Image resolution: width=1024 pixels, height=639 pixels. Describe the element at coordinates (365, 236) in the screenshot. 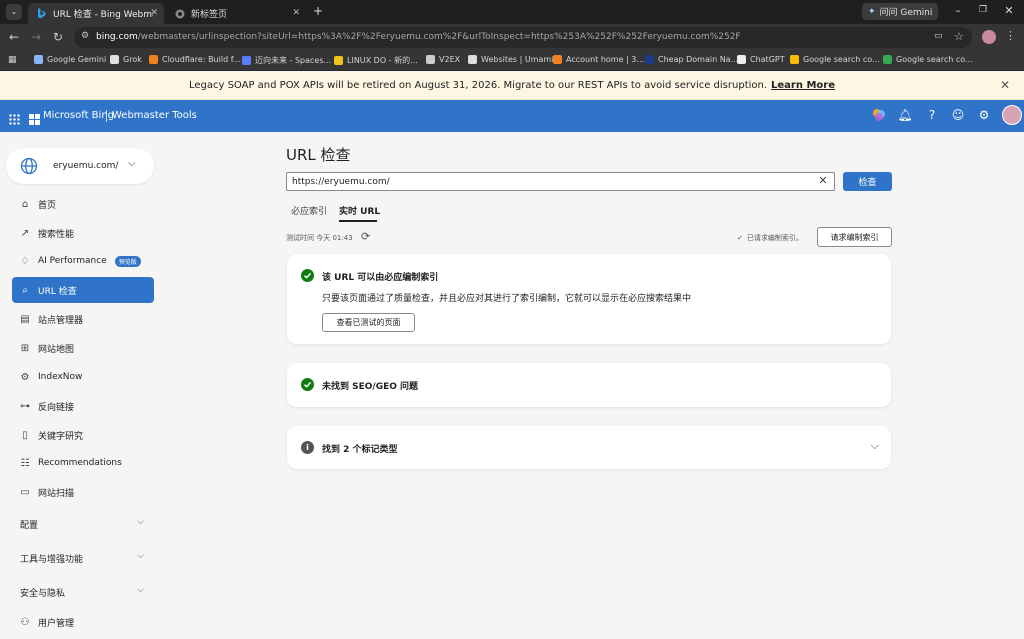

I see `refresh-icon: ⟳` at that location.